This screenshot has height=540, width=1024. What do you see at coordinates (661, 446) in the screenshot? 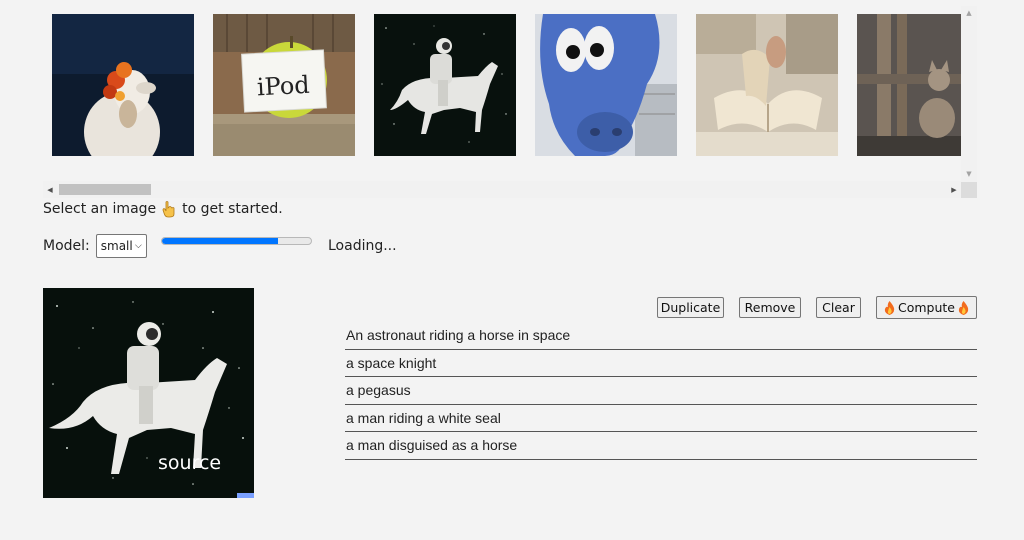
I see `prompt-input: a man disguised as a horse` at bounding box center [661, 446].